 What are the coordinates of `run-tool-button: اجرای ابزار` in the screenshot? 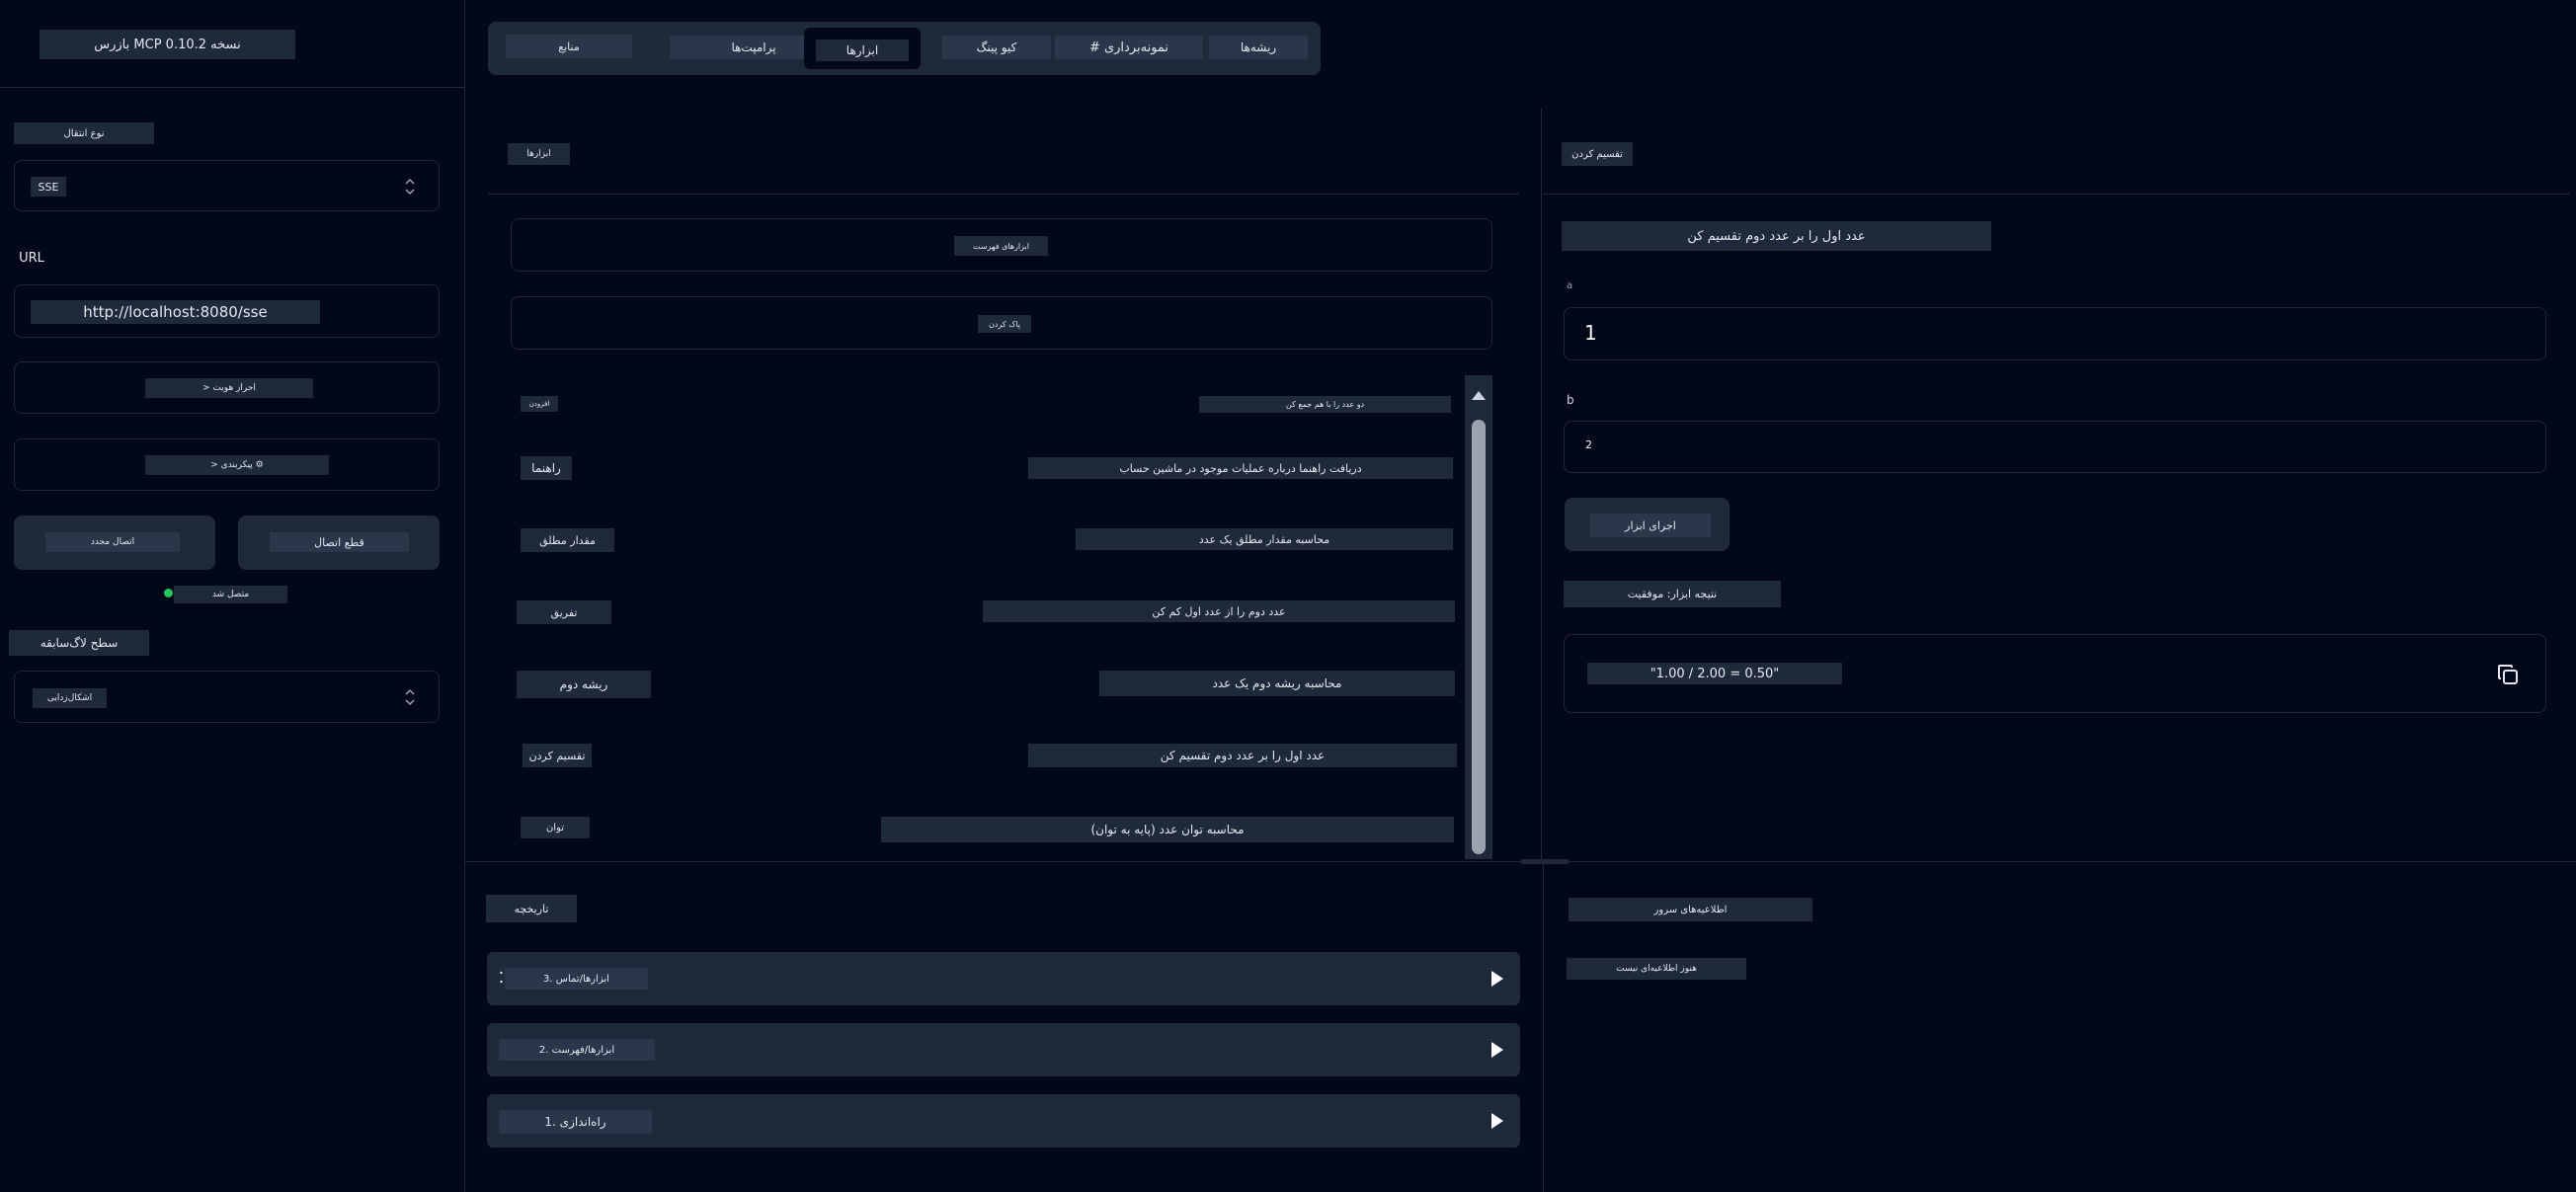 It's located at (1647, 524).